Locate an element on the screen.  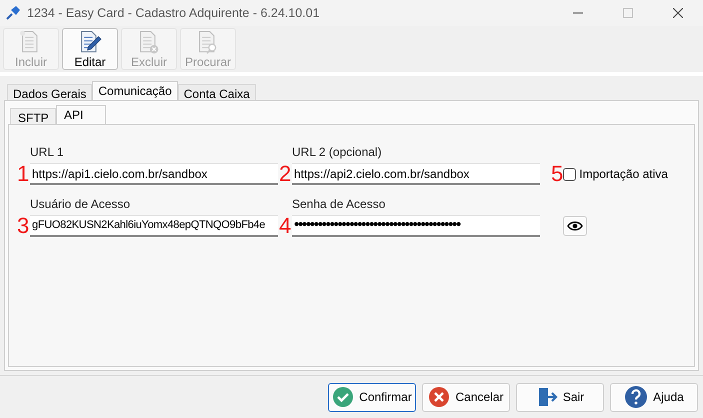
field-label: URL 2 (opcional) is located at coordinates (337, 152).